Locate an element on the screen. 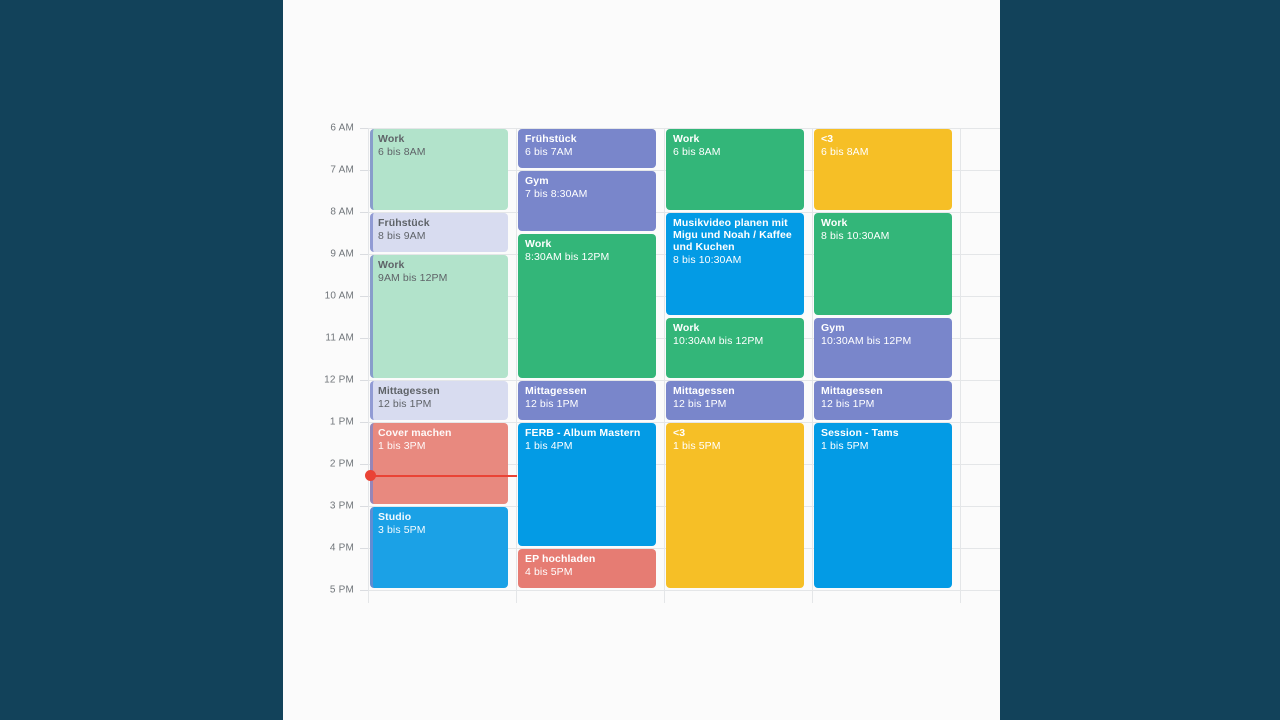  calendar-event: EP hochladen 4 bis 5PM is located at coordinates (587, 568).